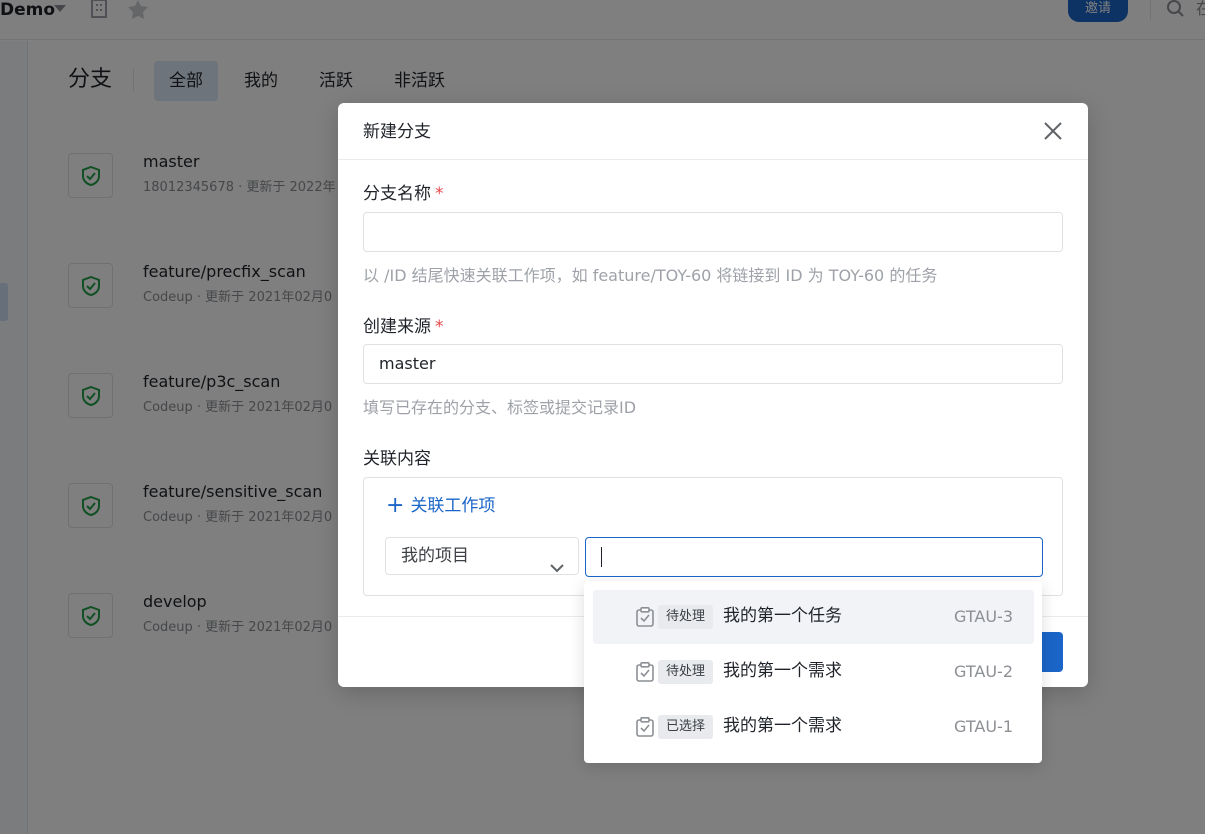 Image resolution: width=1205 pixels, height=834 pixels. I want to click on source-hint: 填写已存在的分支、标签或提交记录ID, so click(500, 407).